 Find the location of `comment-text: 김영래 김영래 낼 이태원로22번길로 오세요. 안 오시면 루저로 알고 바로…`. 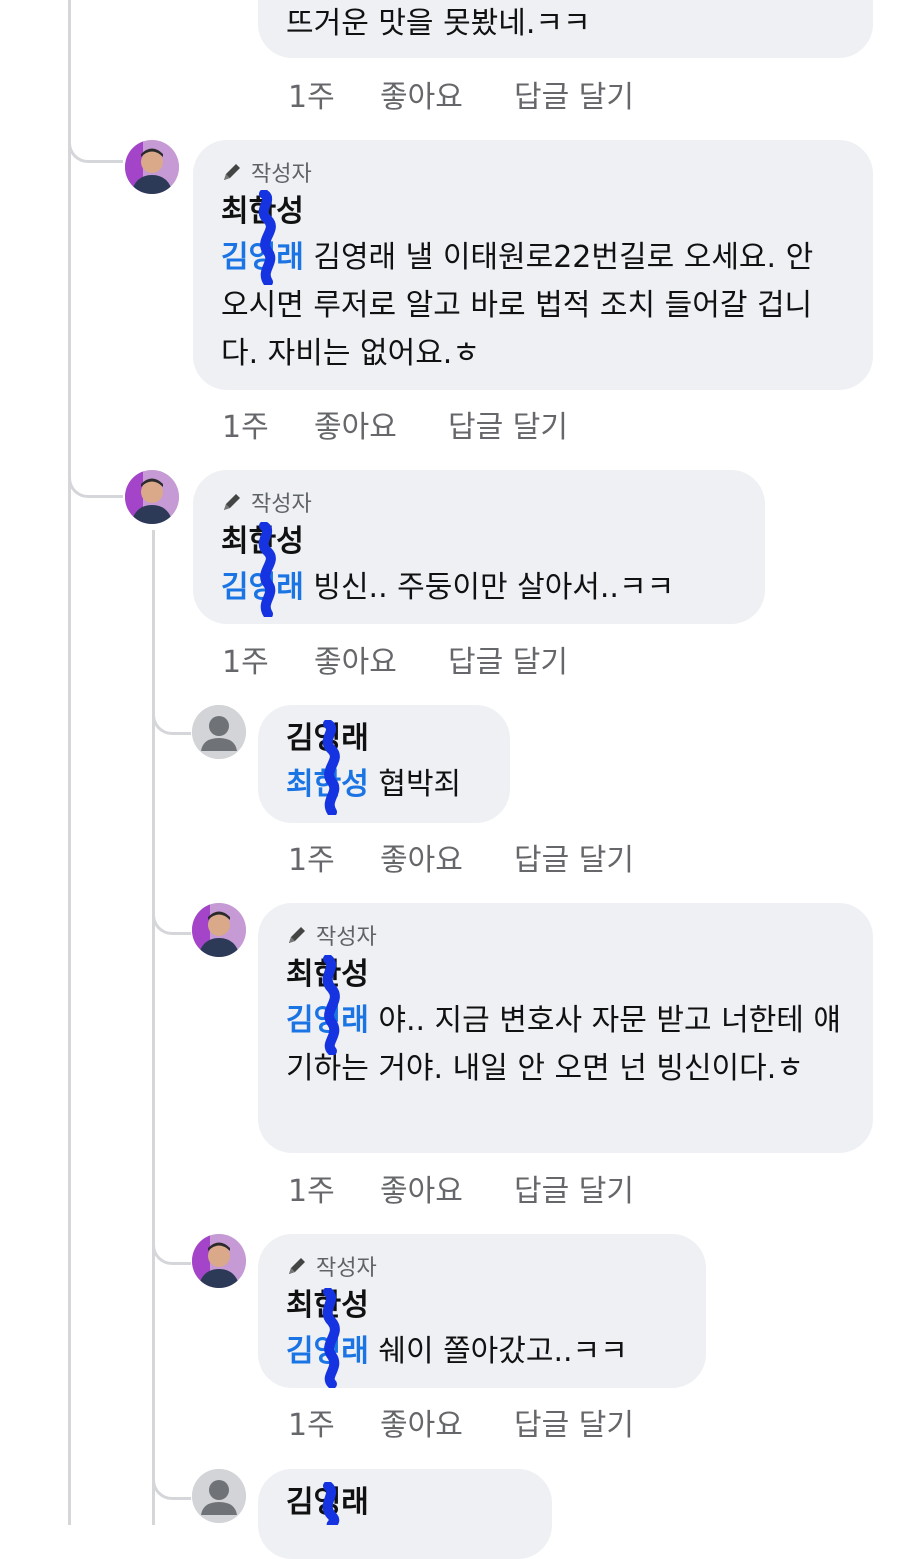

comment-text: 김영래 김영래 낼 이태원로22번길로 오세요. 안 오시면 루저로 알고 바로… is located at coordinates (533, 306).